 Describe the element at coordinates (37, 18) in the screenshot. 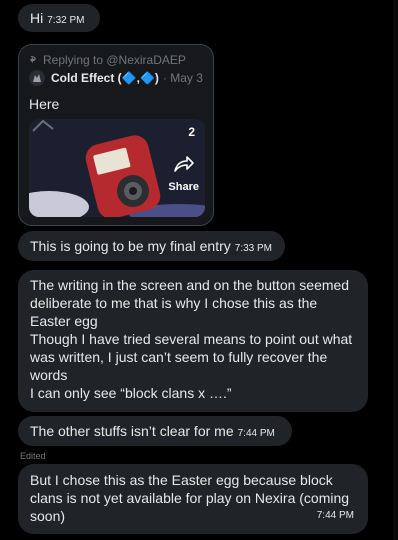

I see `message-text: Hi` at that location.